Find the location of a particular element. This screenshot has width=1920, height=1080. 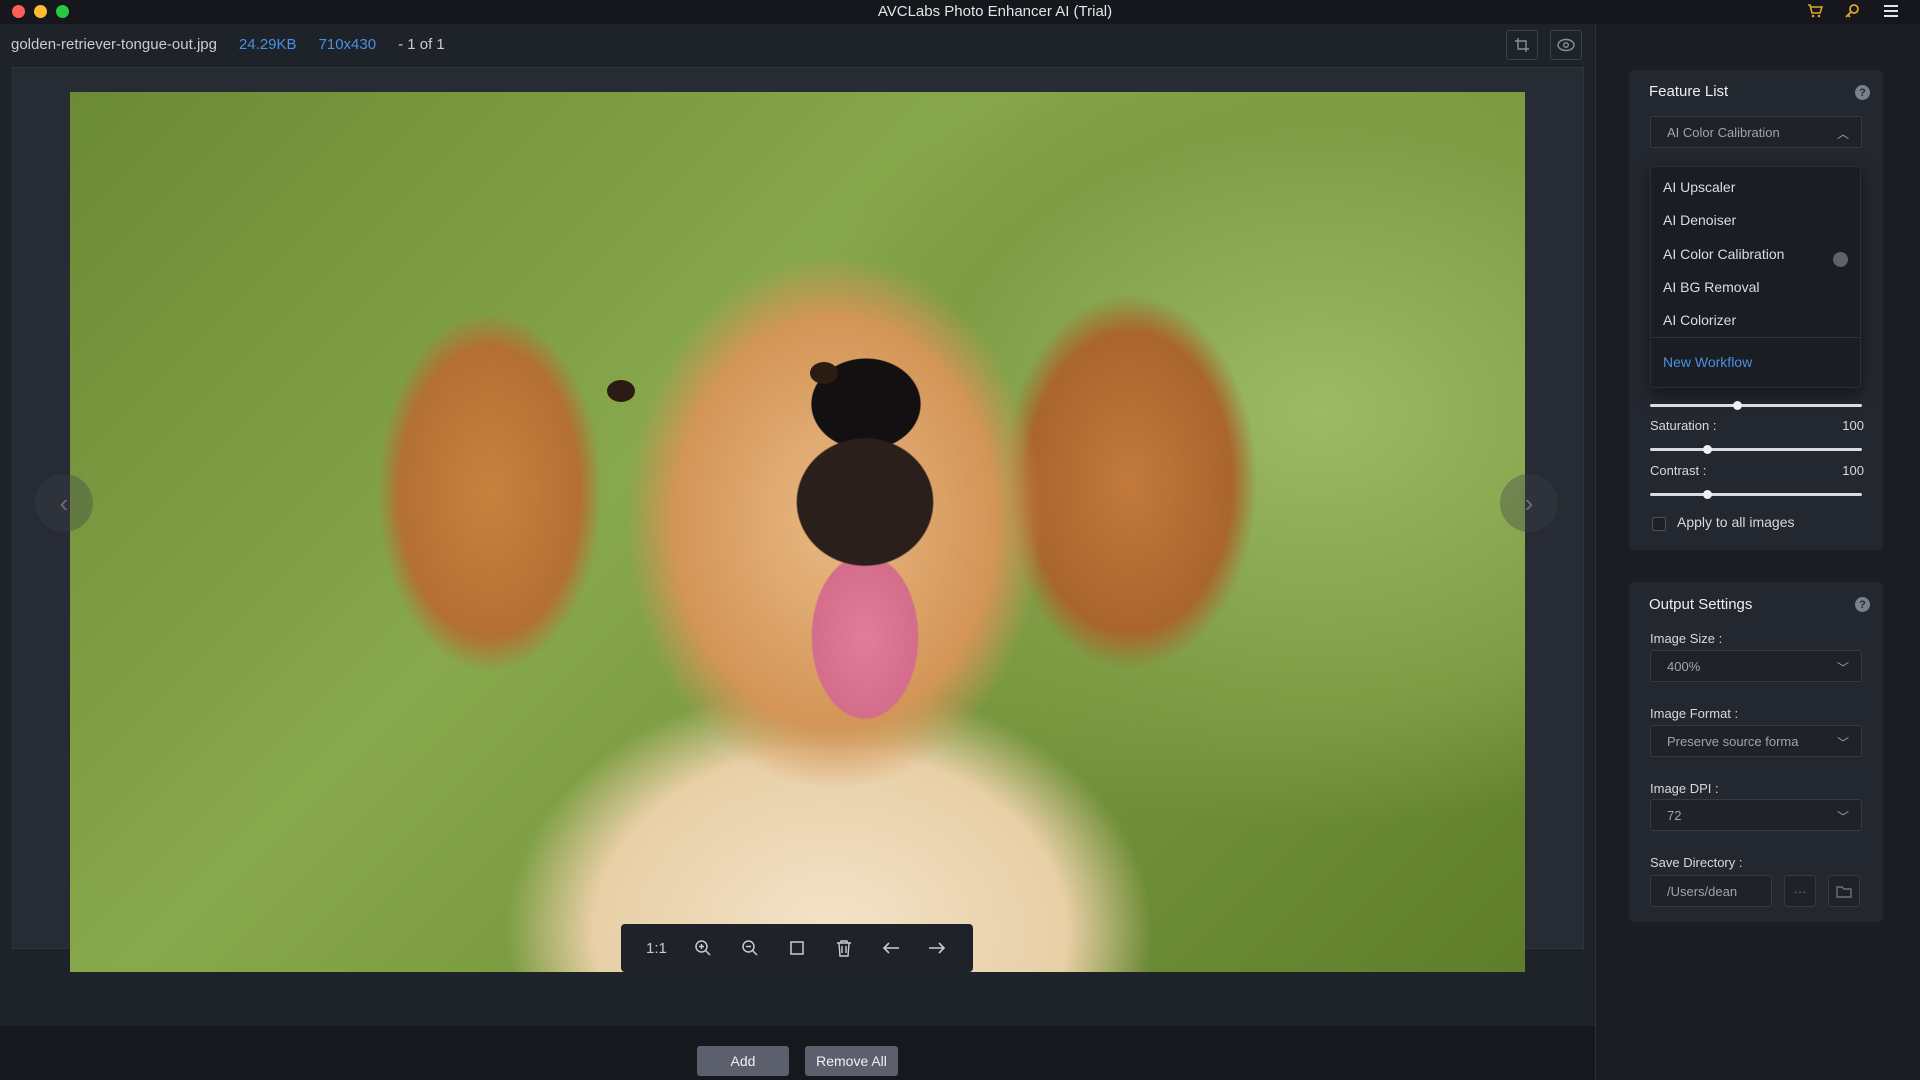

menu-item-ai-colorizer: AI Colorizer is located at coordinates (1699, 320).